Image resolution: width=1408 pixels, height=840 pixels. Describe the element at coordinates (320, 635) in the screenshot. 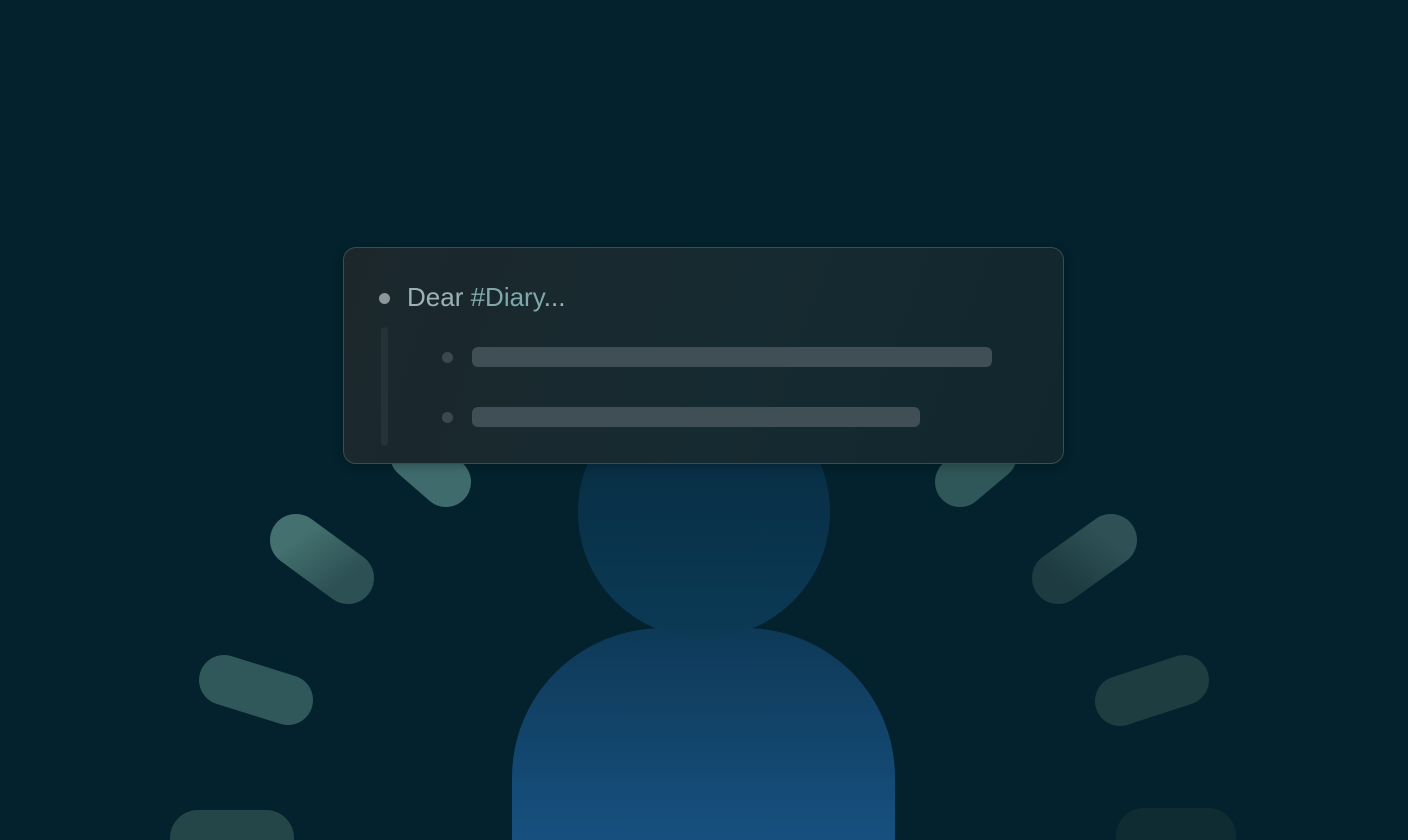

I see `light-rays-left` at that location.